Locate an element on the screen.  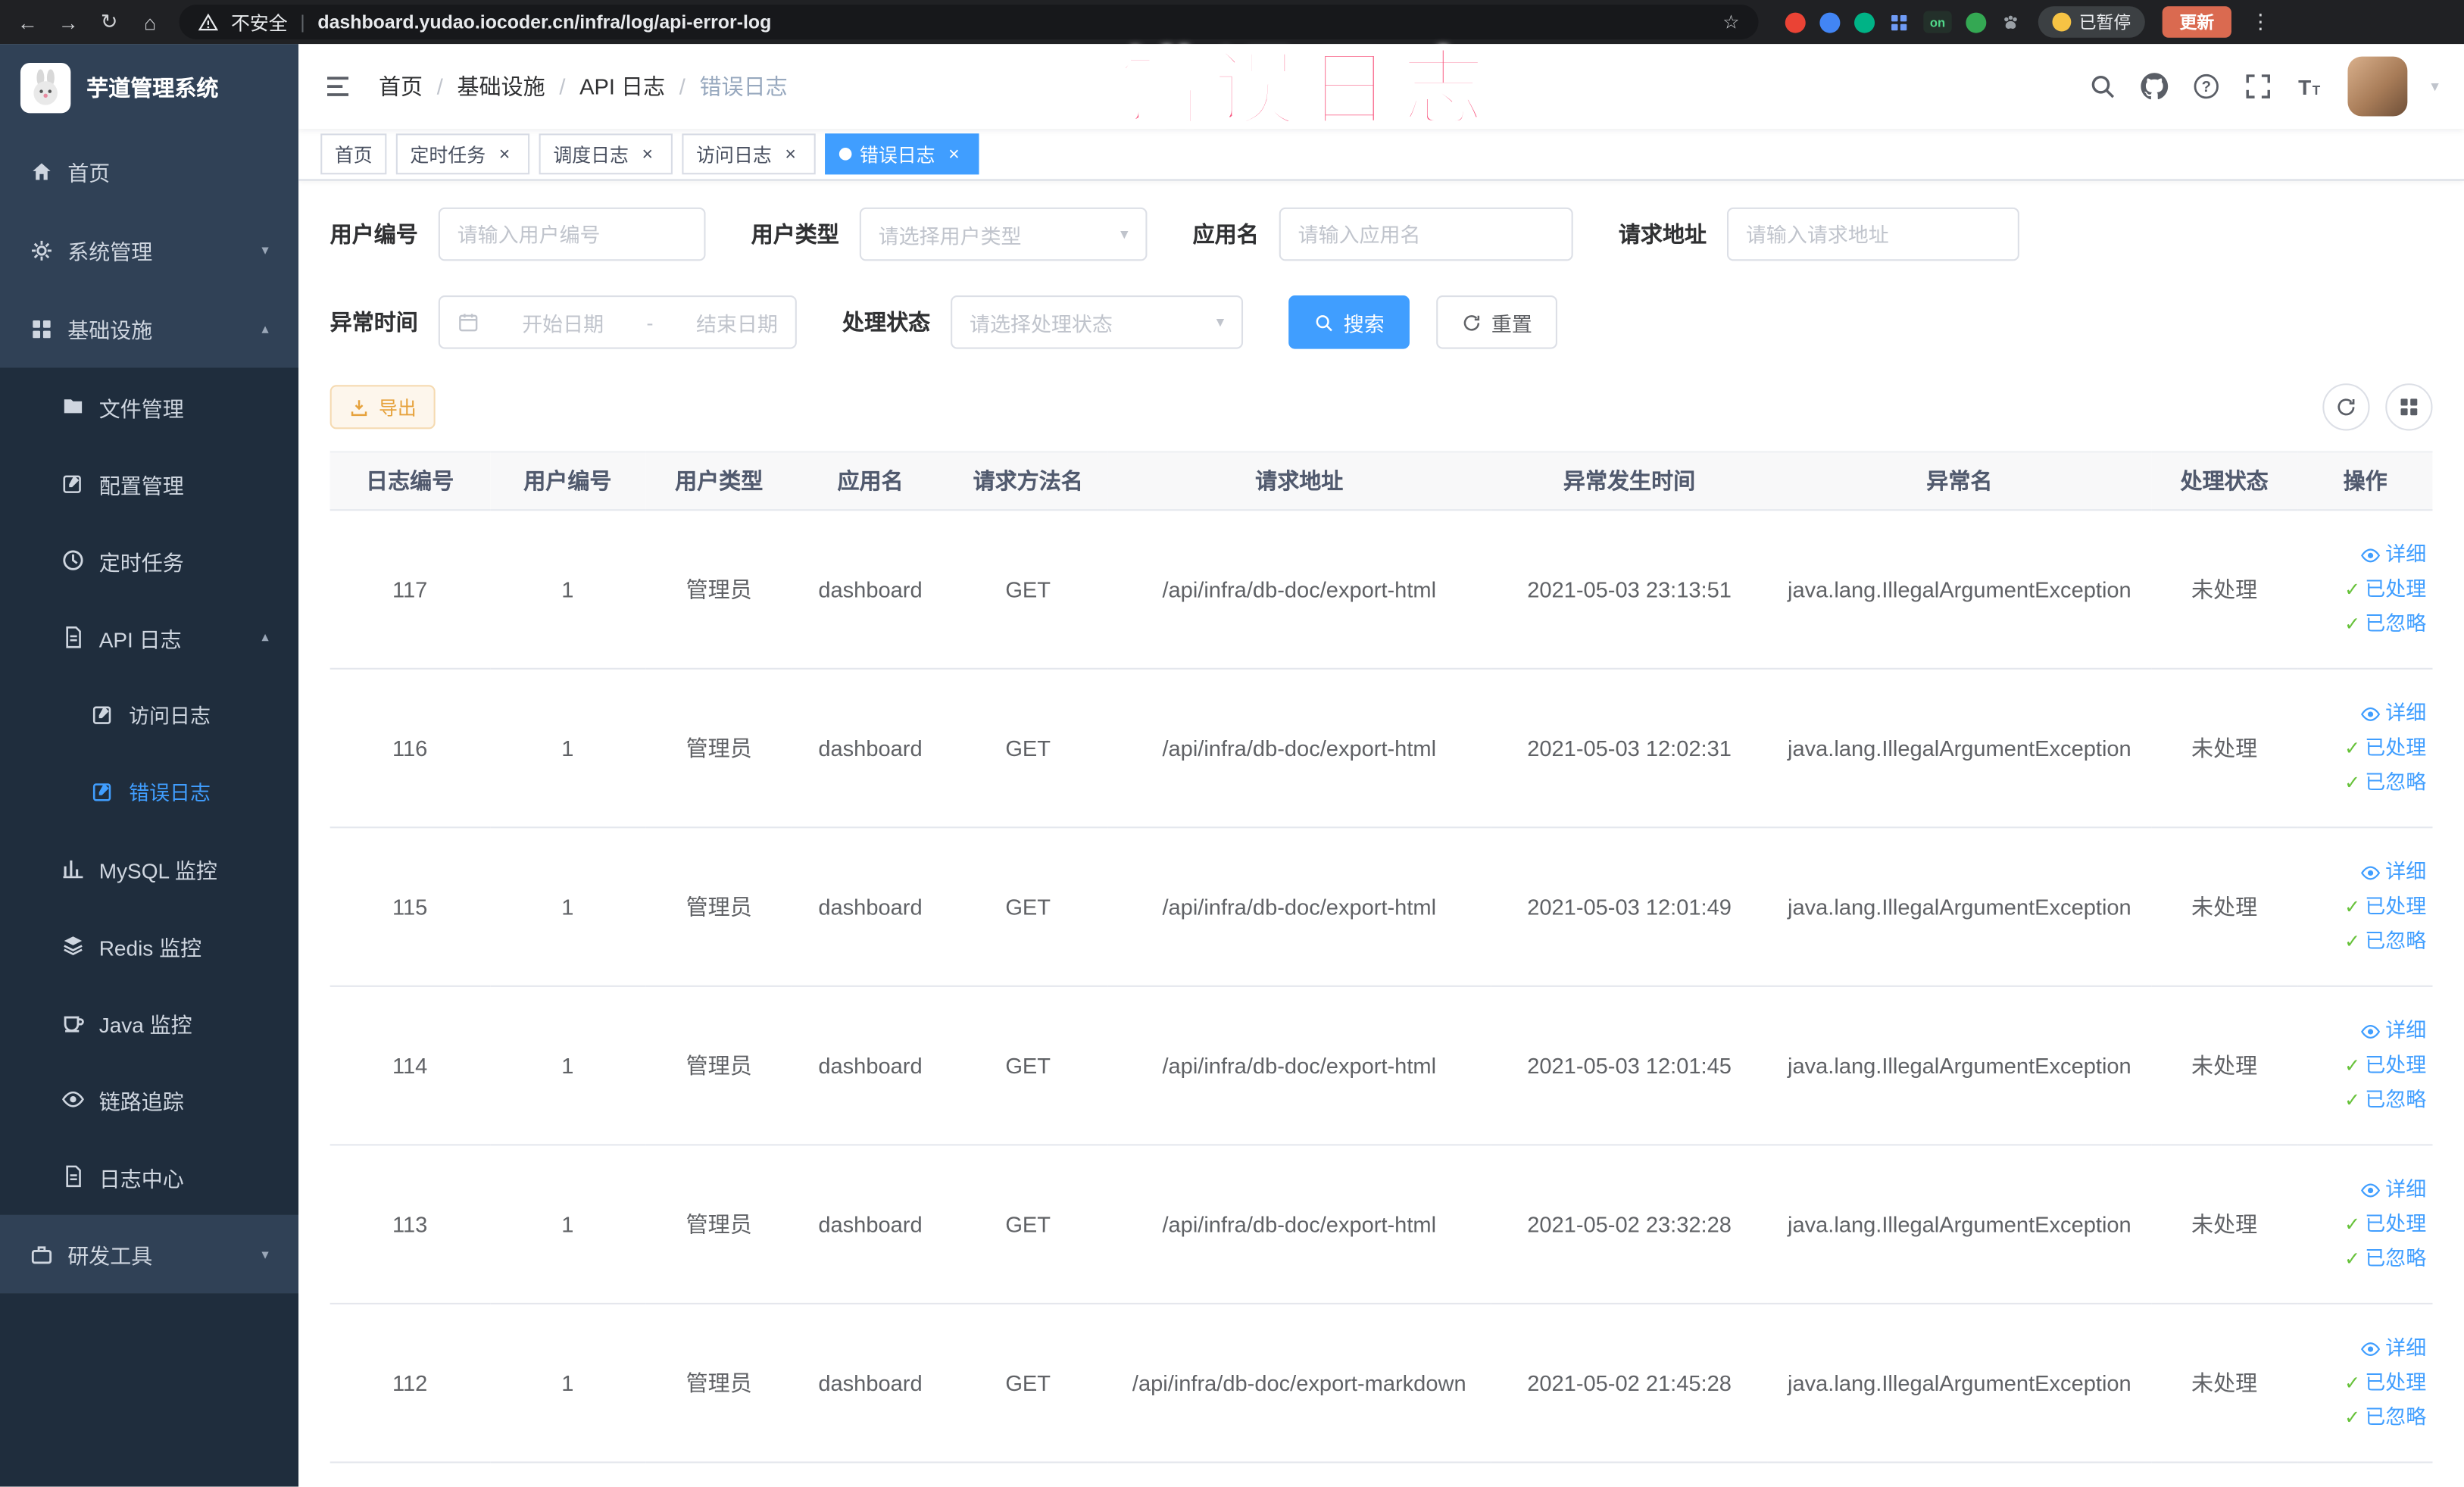
cell-method: GET is located at coordinates (1028, 1224).